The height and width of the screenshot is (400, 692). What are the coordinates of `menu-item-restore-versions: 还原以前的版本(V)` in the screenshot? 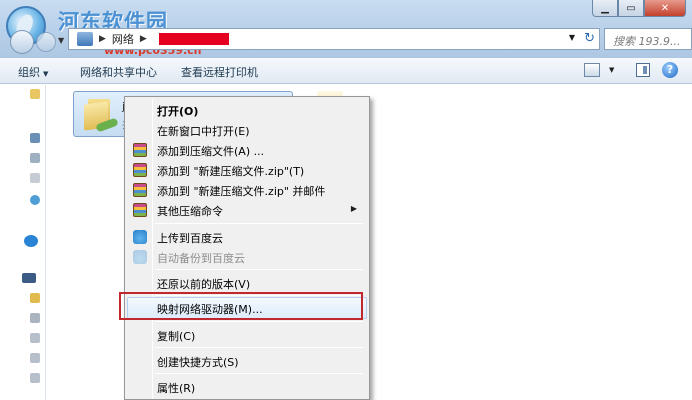 It's located at (247, 283).